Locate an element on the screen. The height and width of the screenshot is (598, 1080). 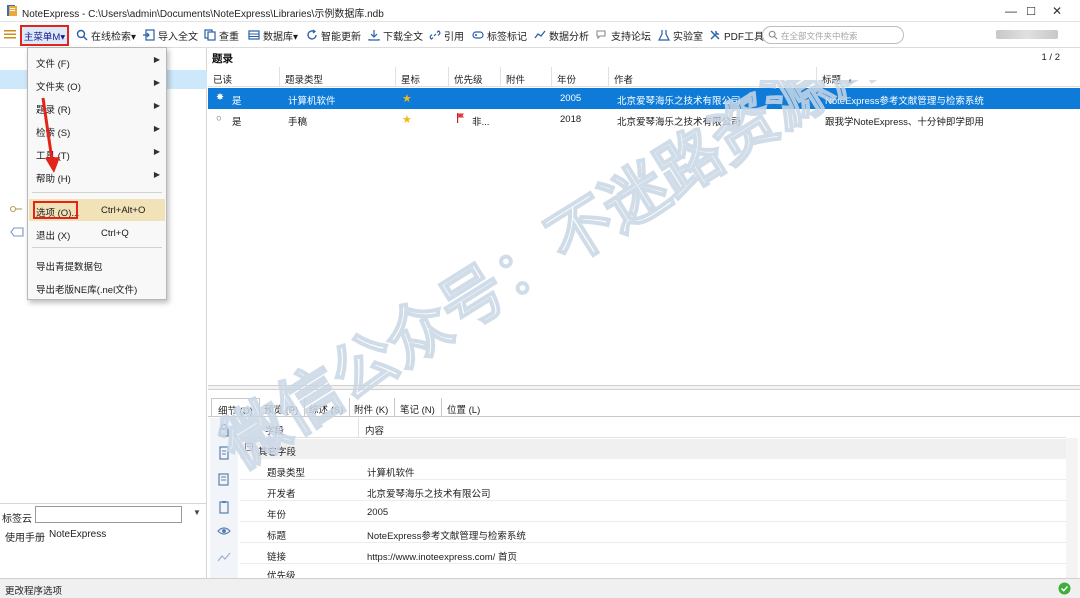
menu-item-tools: 工具 (T) ▶ is located at coordinates (97, 153).